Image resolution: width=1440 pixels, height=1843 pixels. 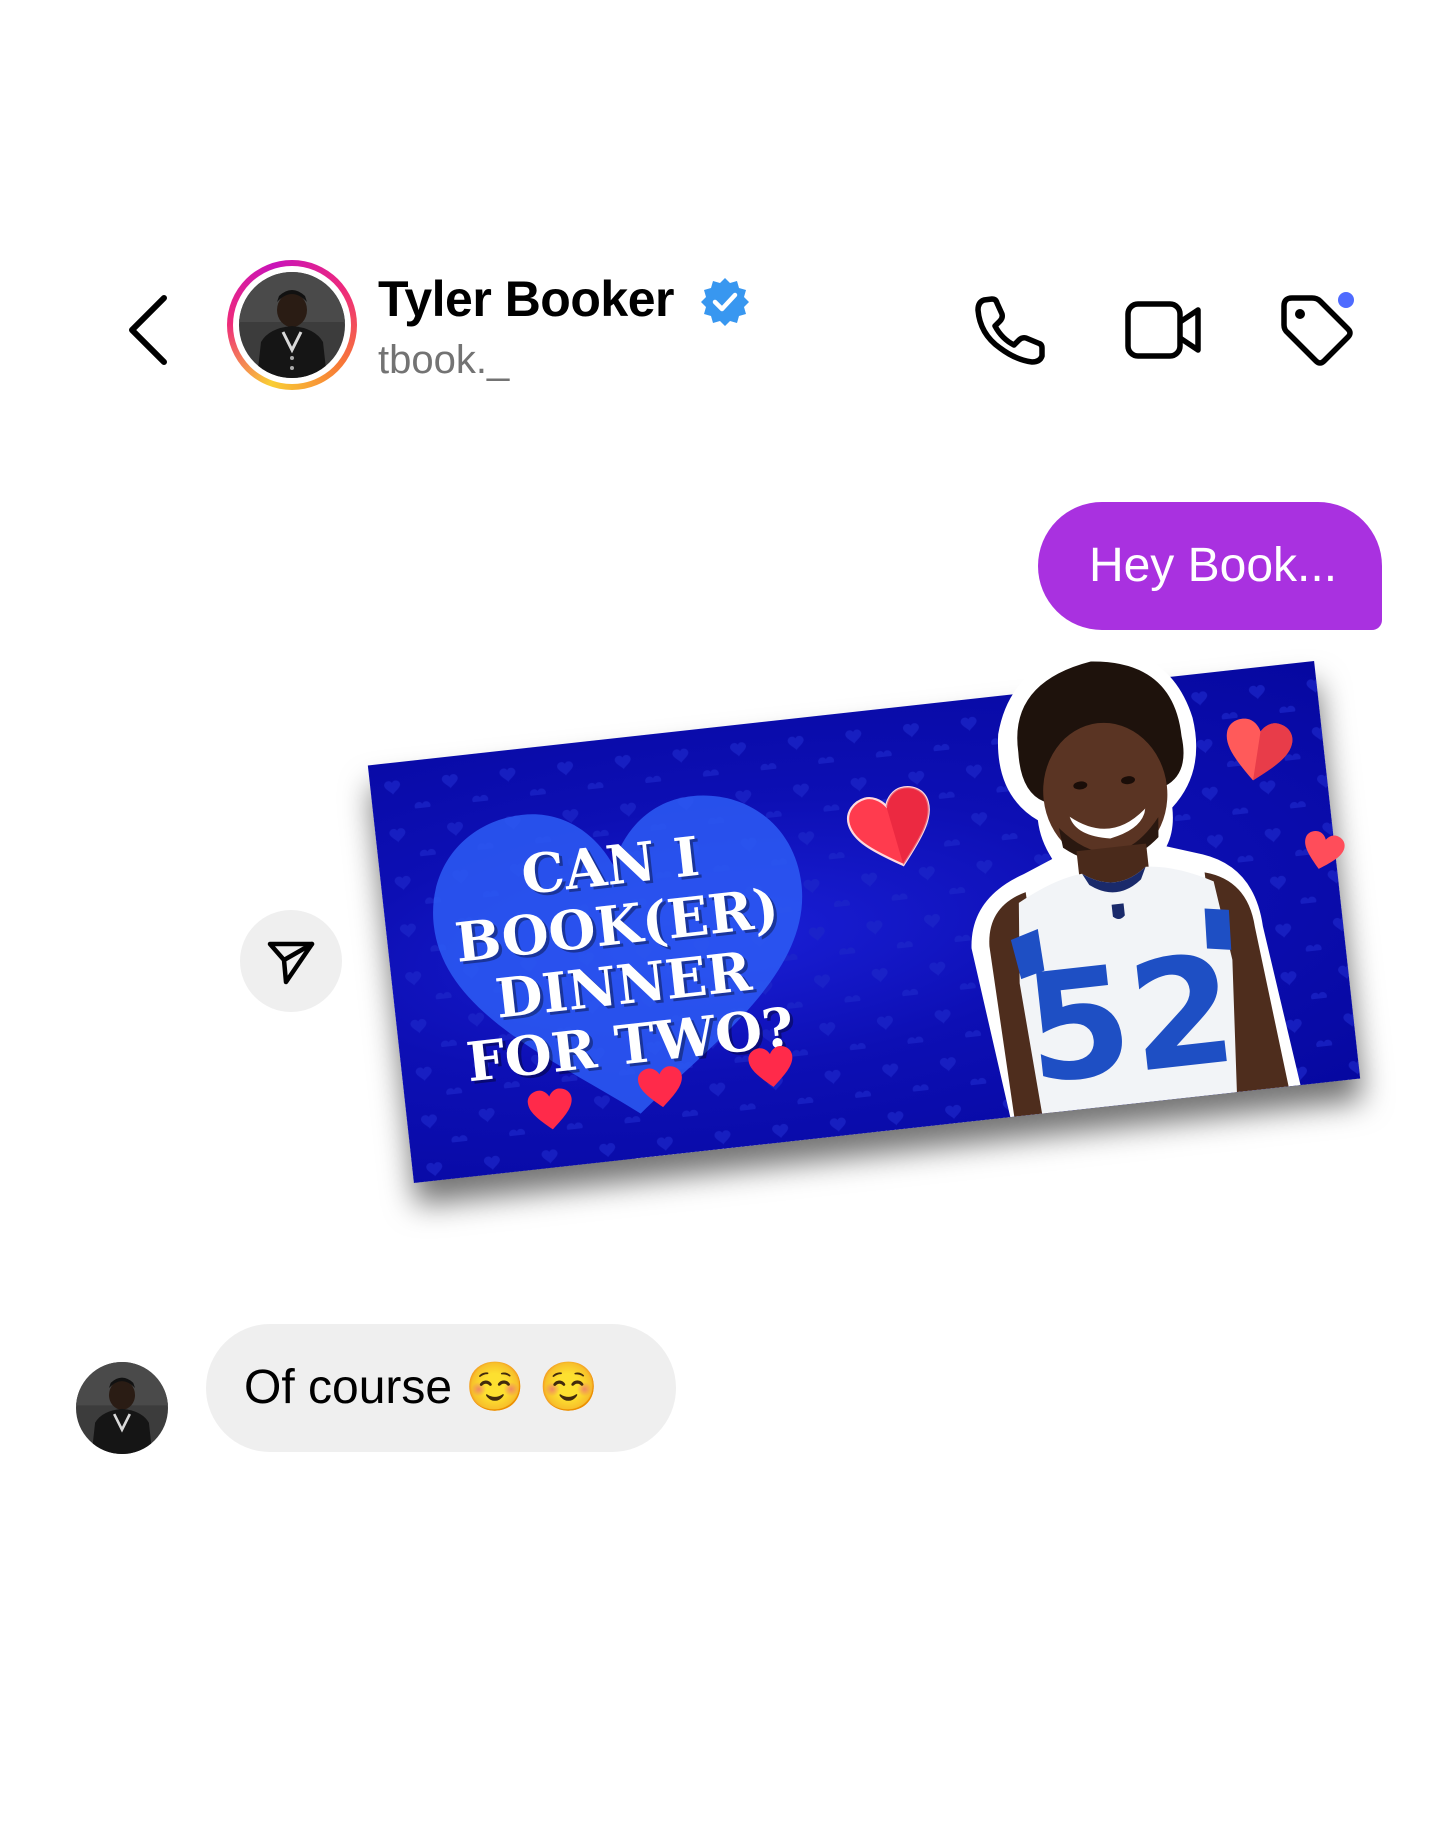 I want to click on back-chevron-icon, so click(x=148, y=330).